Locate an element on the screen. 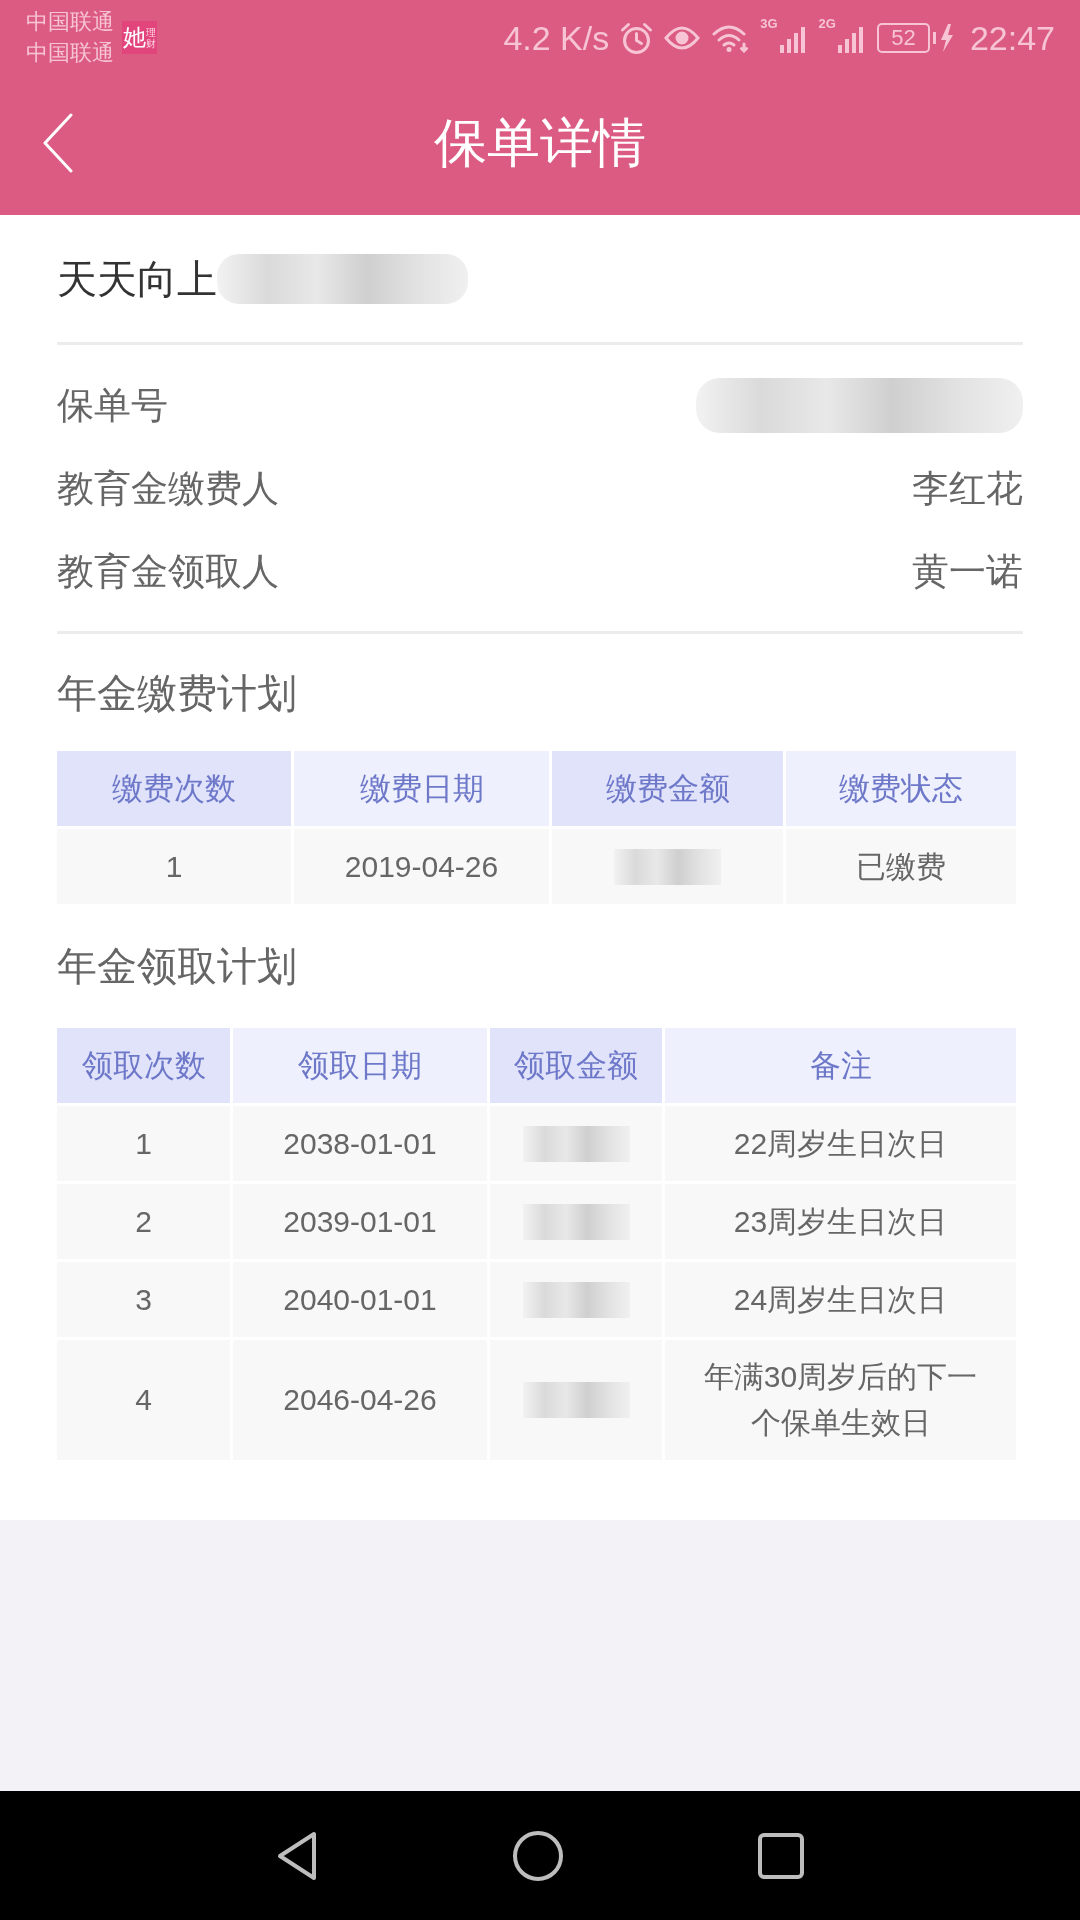 The height and width of the screenshot is (1920, 1080). column-header: 缴费状态 is located at coordinates (901, 788).